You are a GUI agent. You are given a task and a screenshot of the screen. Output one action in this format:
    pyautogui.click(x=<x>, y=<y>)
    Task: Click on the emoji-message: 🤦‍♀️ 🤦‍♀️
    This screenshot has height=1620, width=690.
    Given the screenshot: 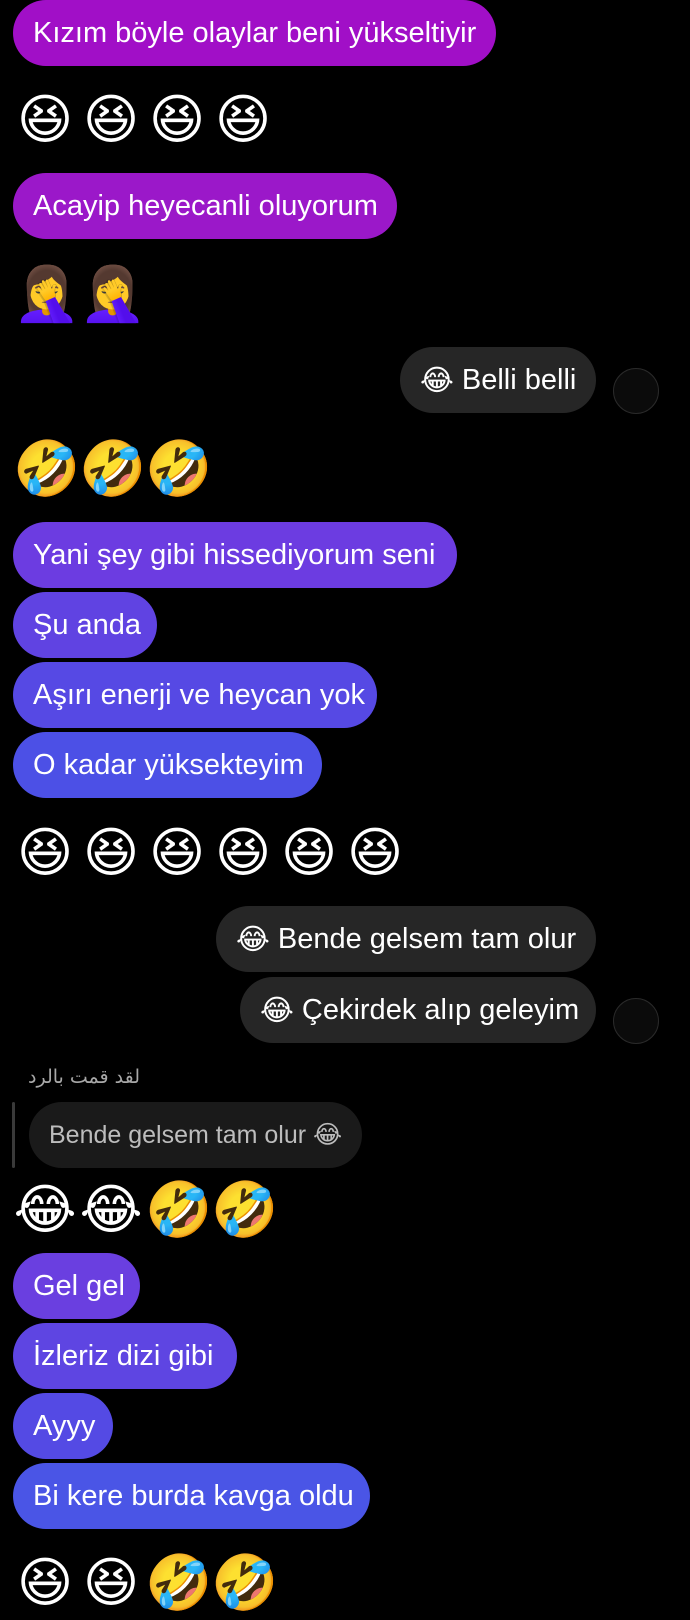 What is the action you would take?
    pyautogui.click(x=80, y=294)
    